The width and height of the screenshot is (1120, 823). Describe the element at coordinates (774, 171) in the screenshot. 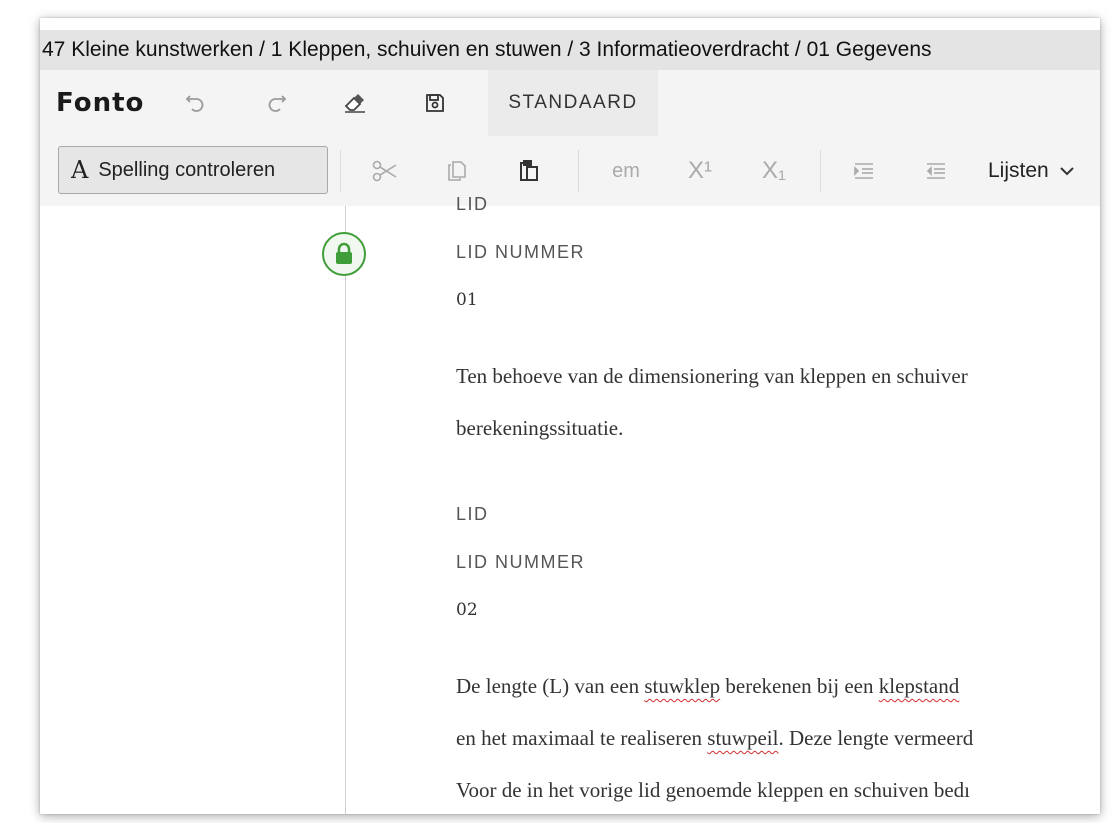

I see `subscript-button: X₁` at that location.